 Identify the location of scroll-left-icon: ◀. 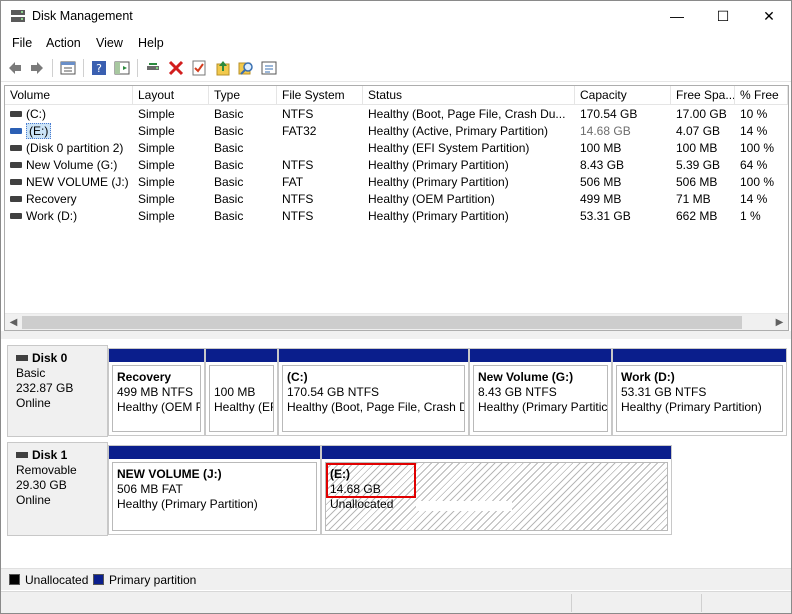
(13, 322).